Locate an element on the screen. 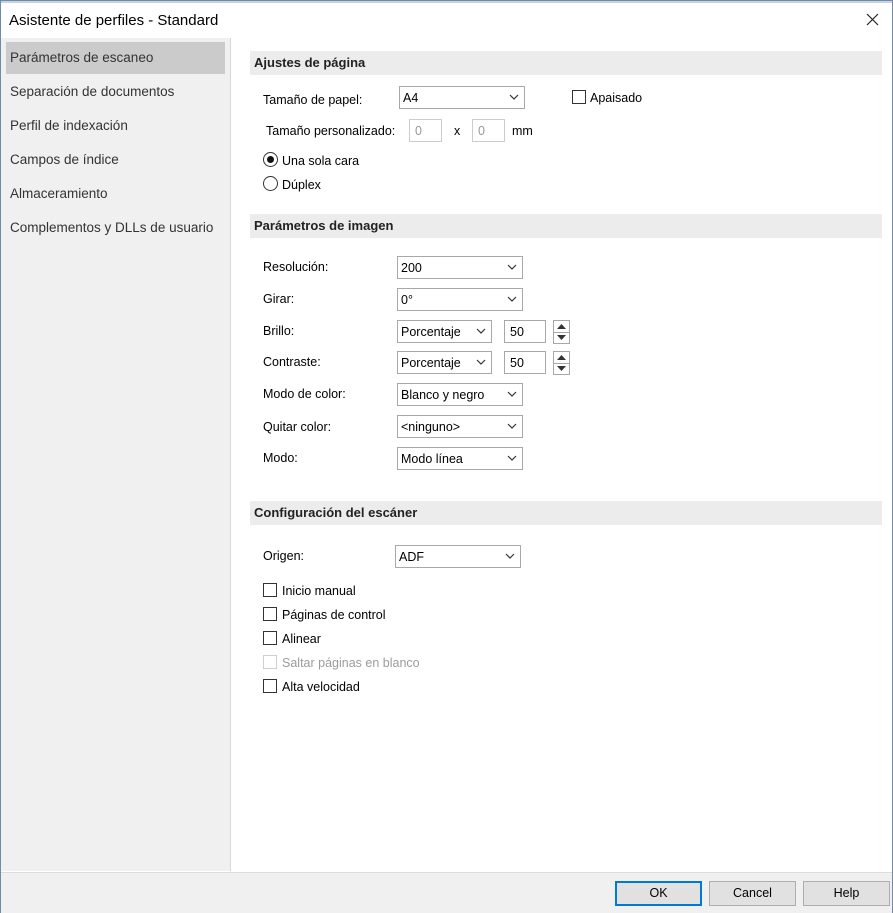  skip-blank-pages-label: Saltar páginas en blanco is located at coordinates (351, 663).